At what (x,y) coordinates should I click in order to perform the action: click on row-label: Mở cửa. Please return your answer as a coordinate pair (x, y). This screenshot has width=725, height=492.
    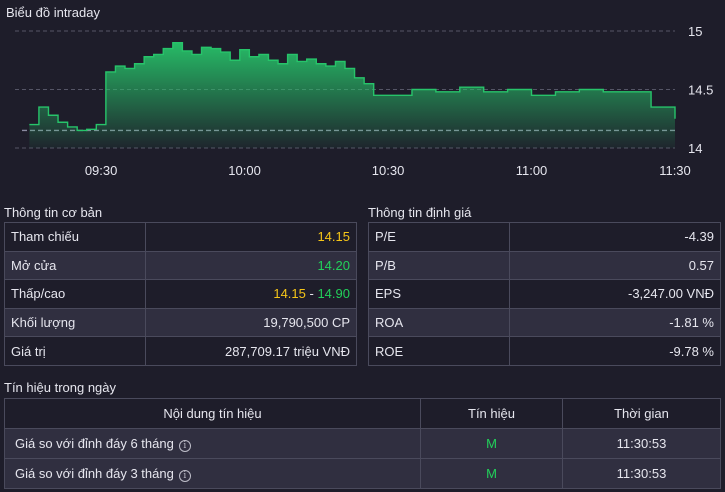
    Looking at the image, I should click on (75, 265).